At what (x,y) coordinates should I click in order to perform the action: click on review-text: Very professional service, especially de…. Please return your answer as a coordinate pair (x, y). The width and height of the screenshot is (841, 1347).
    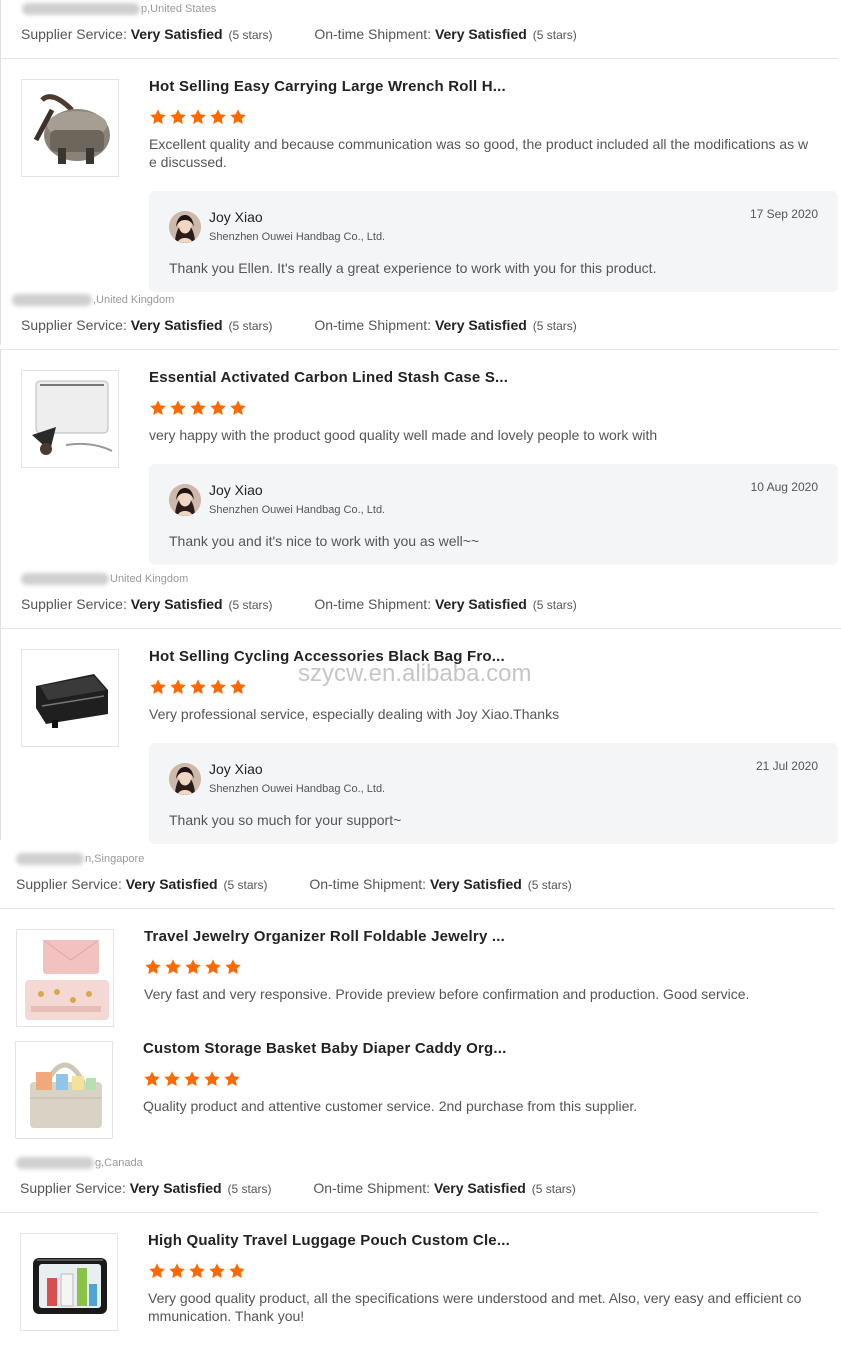
    Looking at the image, I should click on (354, 714).